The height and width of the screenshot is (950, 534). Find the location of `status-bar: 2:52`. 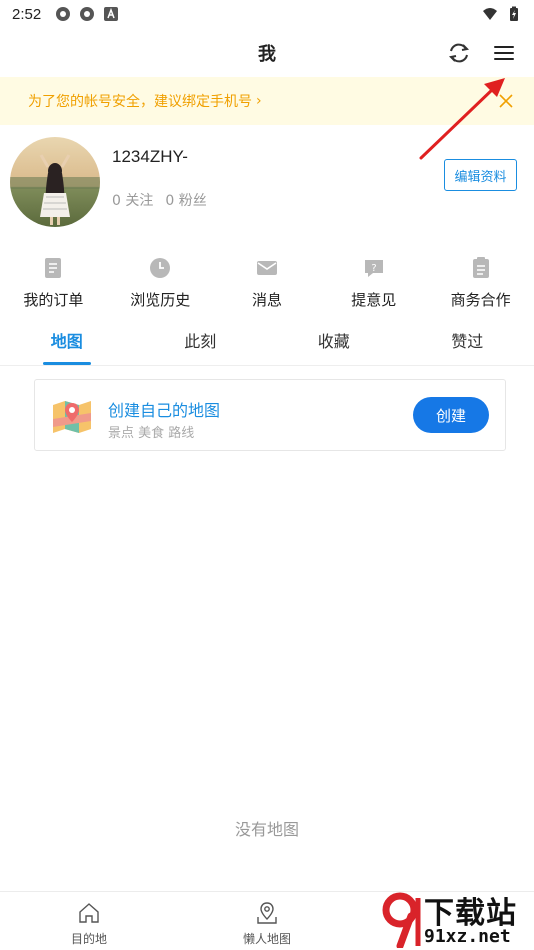

status-bar: 2:52 is located at coordinates (267, 14).